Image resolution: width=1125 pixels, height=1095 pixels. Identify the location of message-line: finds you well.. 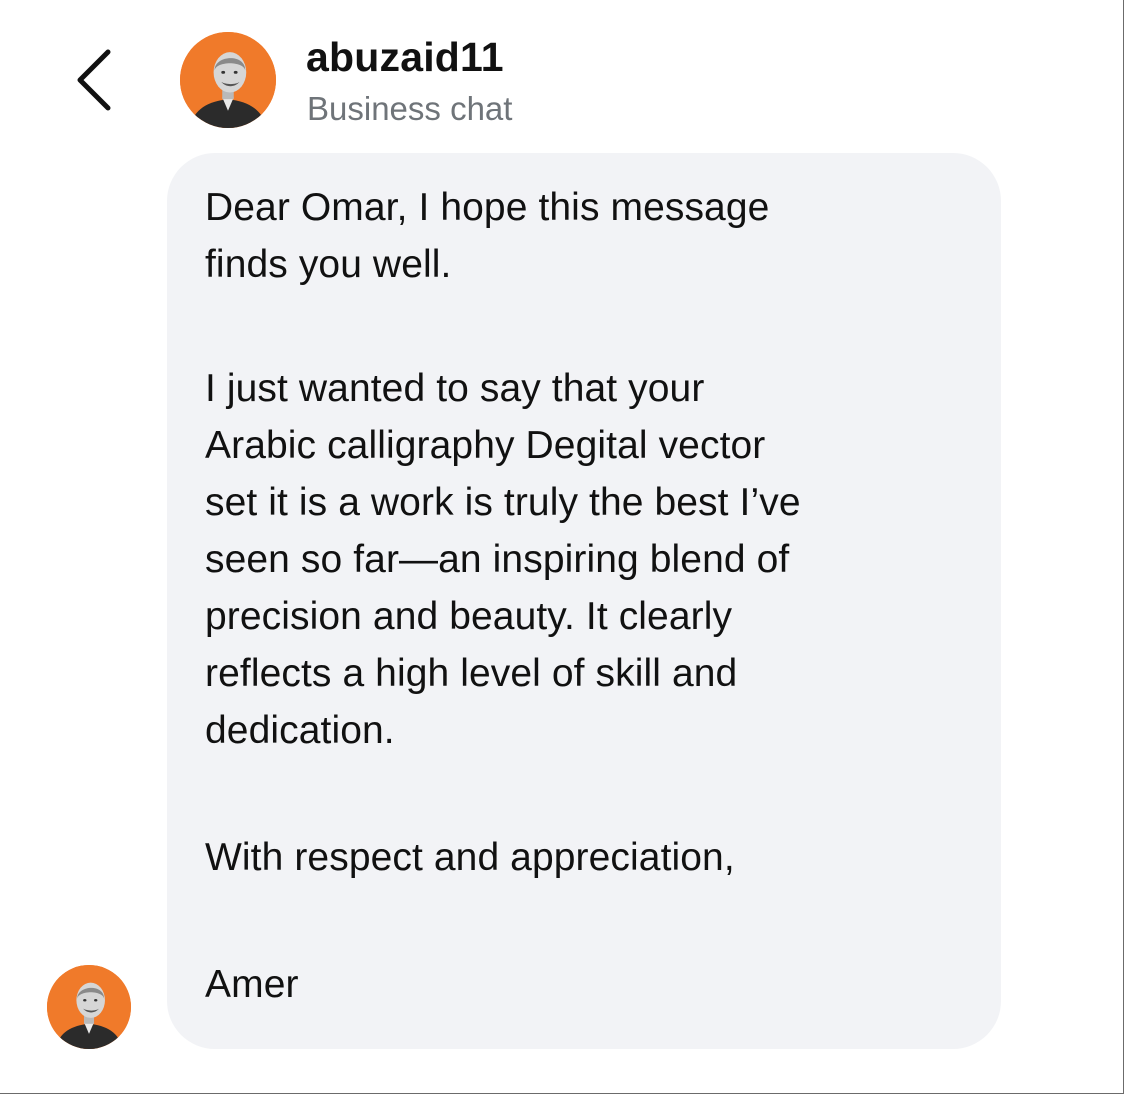
(328, 264).